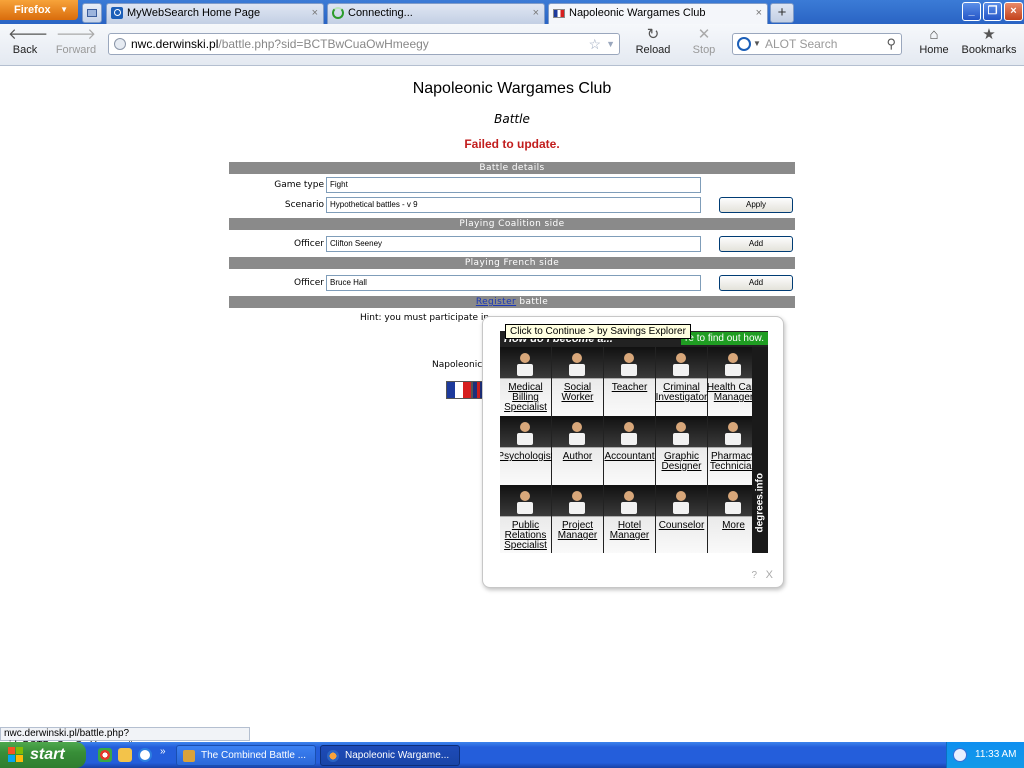  Describe the element at coordinates (681, 462) in the screenshot. I see `ad-career-label: Graphic Designer` at that location.